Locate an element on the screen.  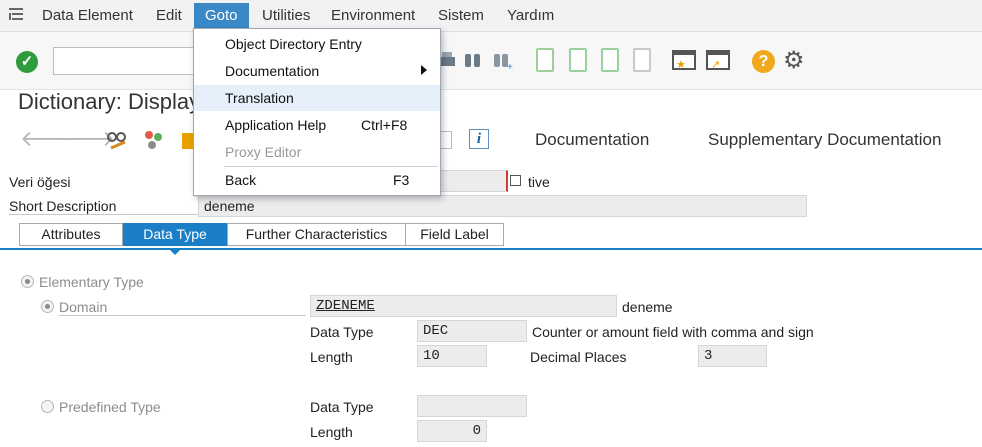
domain-radio is located at coordinates (47, 306).